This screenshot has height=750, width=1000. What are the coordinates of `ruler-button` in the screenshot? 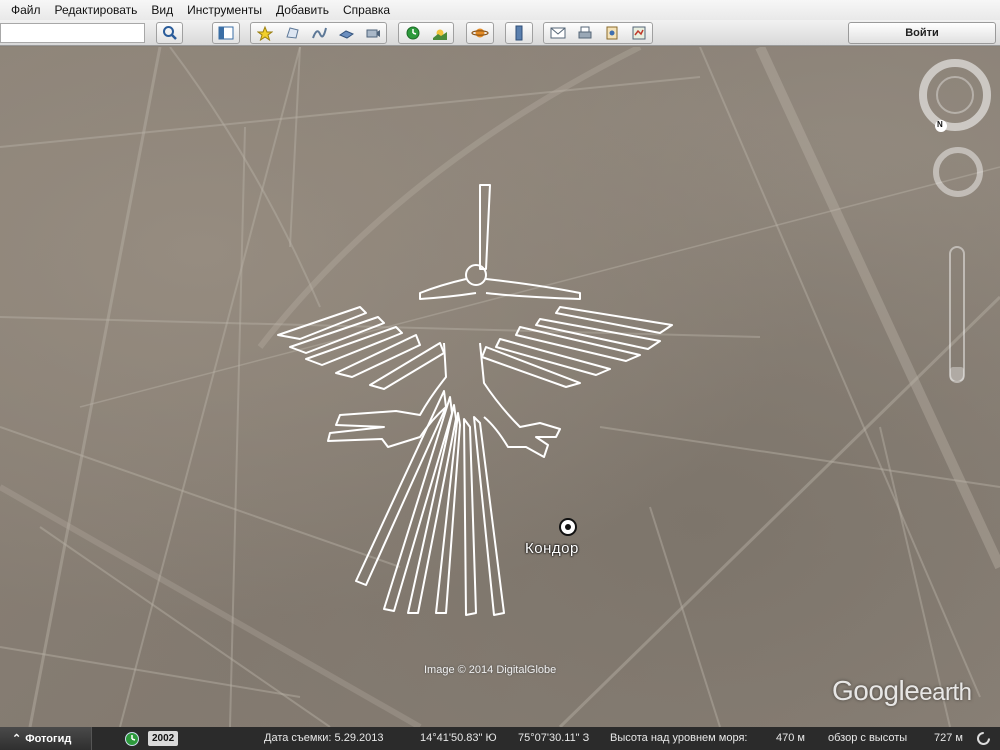 It's located at (519, 33).